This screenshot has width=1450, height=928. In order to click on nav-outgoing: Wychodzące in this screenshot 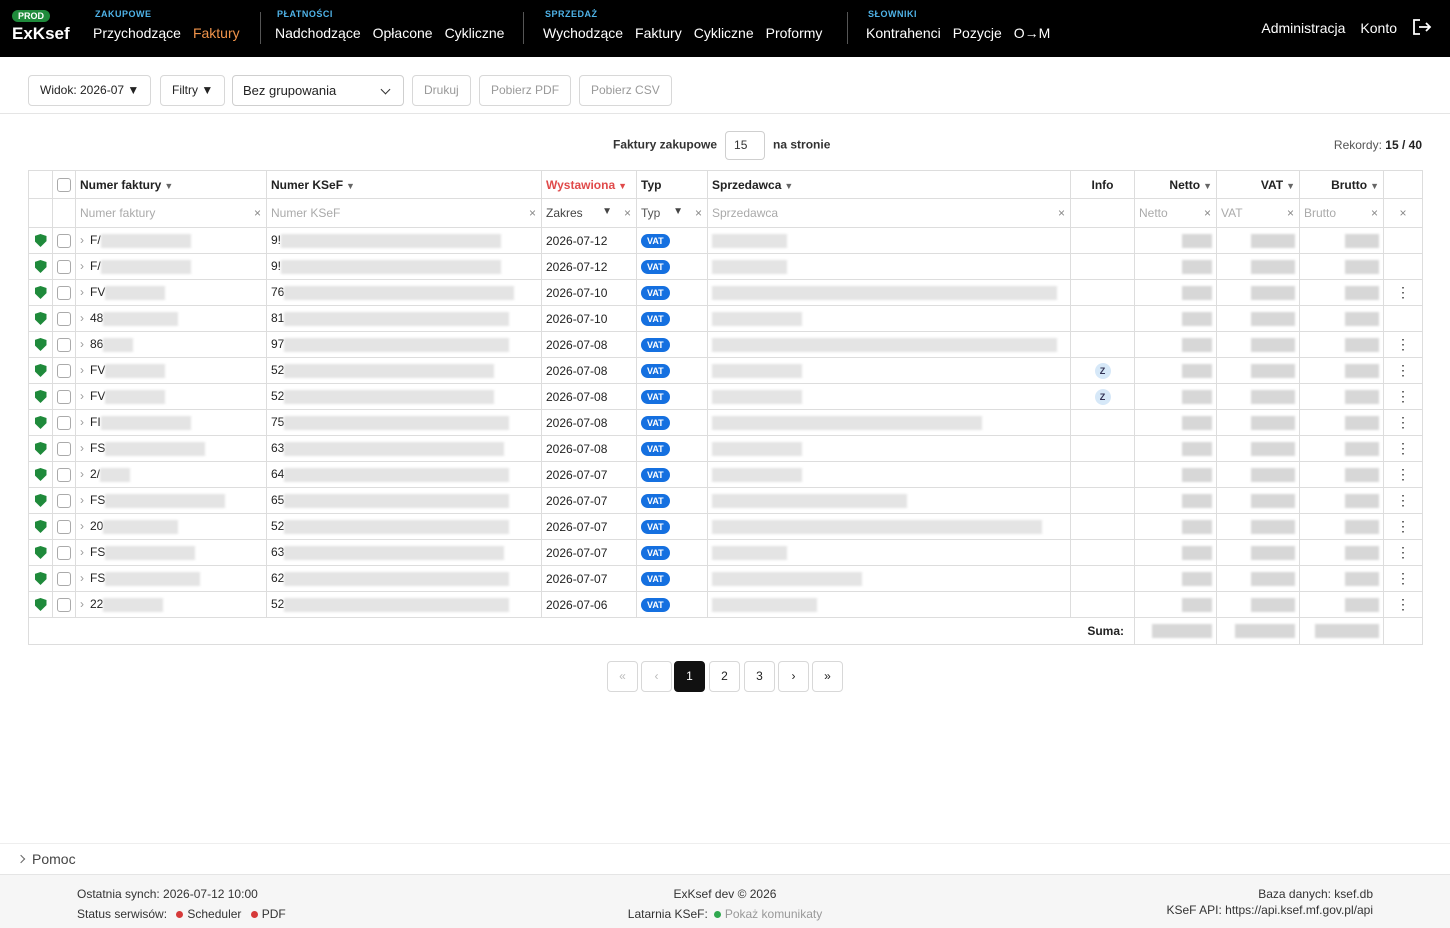, I will do `click(583, 33)`.